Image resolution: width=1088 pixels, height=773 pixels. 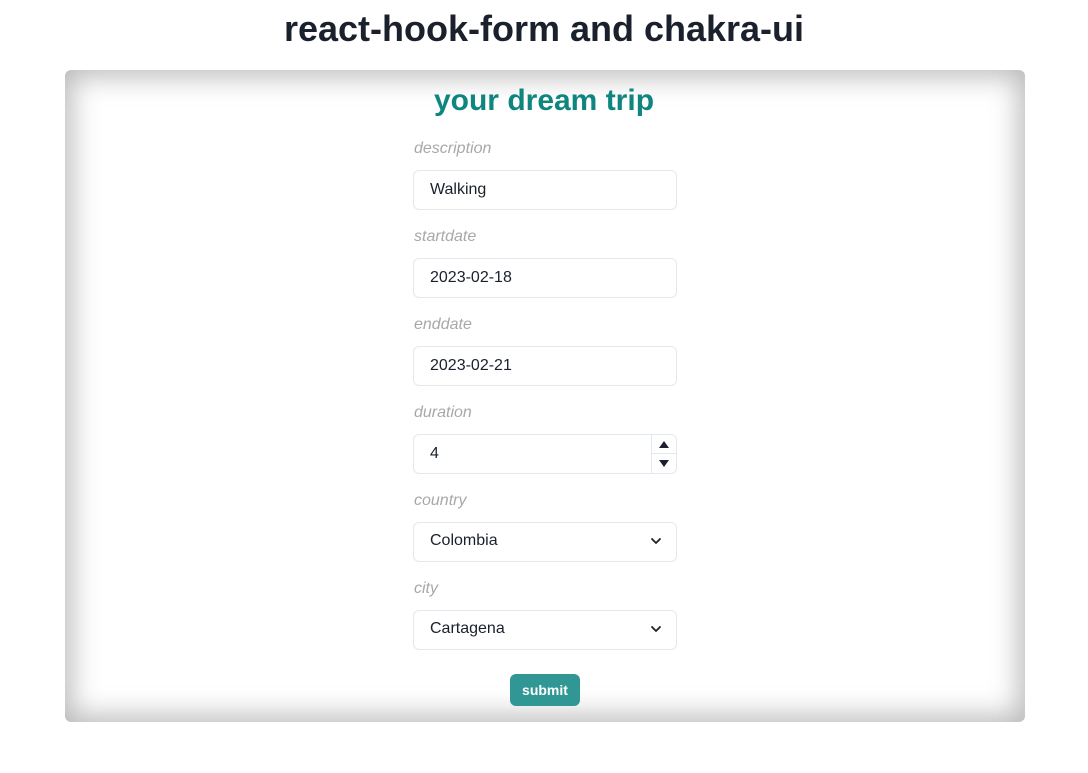 I want to click on duration-input: 4, so click(x=545, y=454).